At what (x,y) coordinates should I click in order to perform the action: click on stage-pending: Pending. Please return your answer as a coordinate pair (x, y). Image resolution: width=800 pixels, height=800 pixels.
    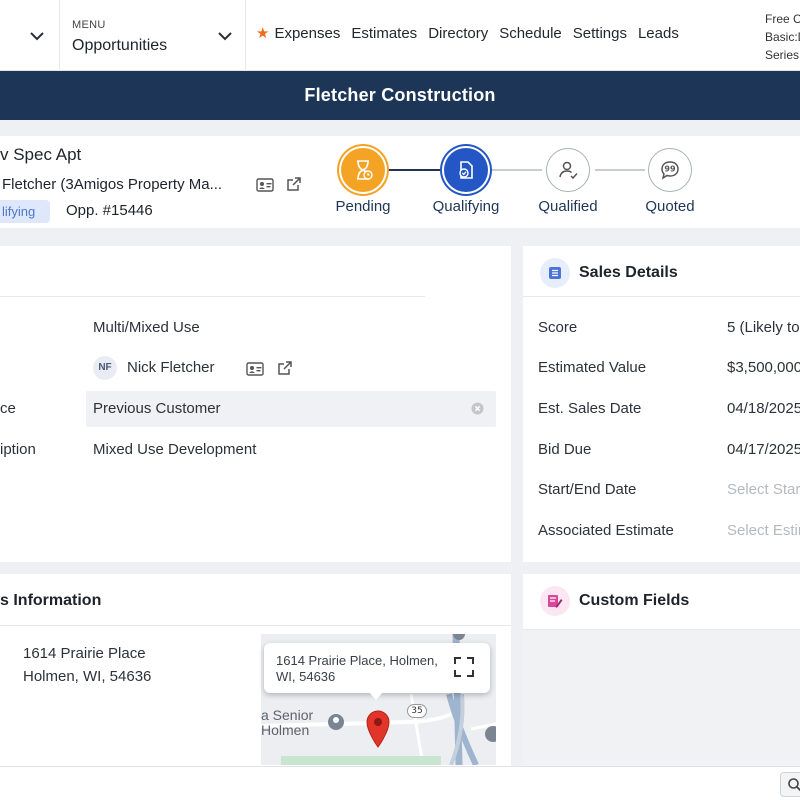
    Looking at the image, I should click on (363, 181).